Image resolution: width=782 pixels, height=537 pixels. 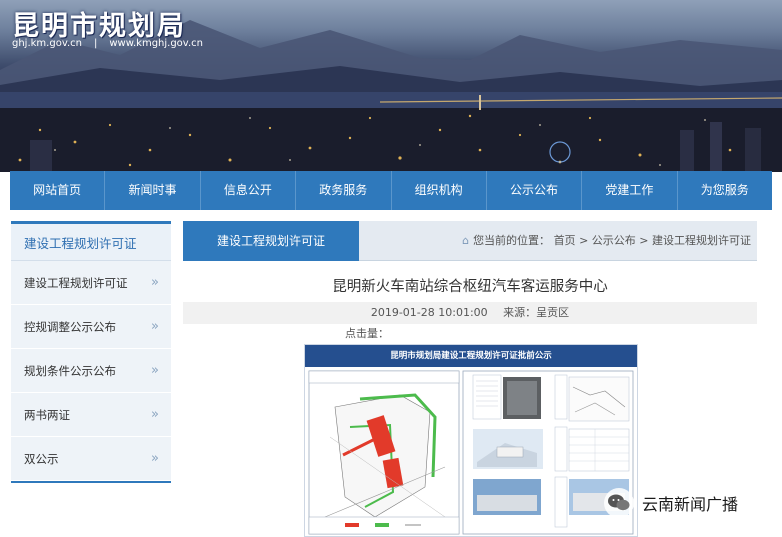 I want to click on breadcrumb-planning-permit: 建设工程规划许可证, so click(x=701, y=240).